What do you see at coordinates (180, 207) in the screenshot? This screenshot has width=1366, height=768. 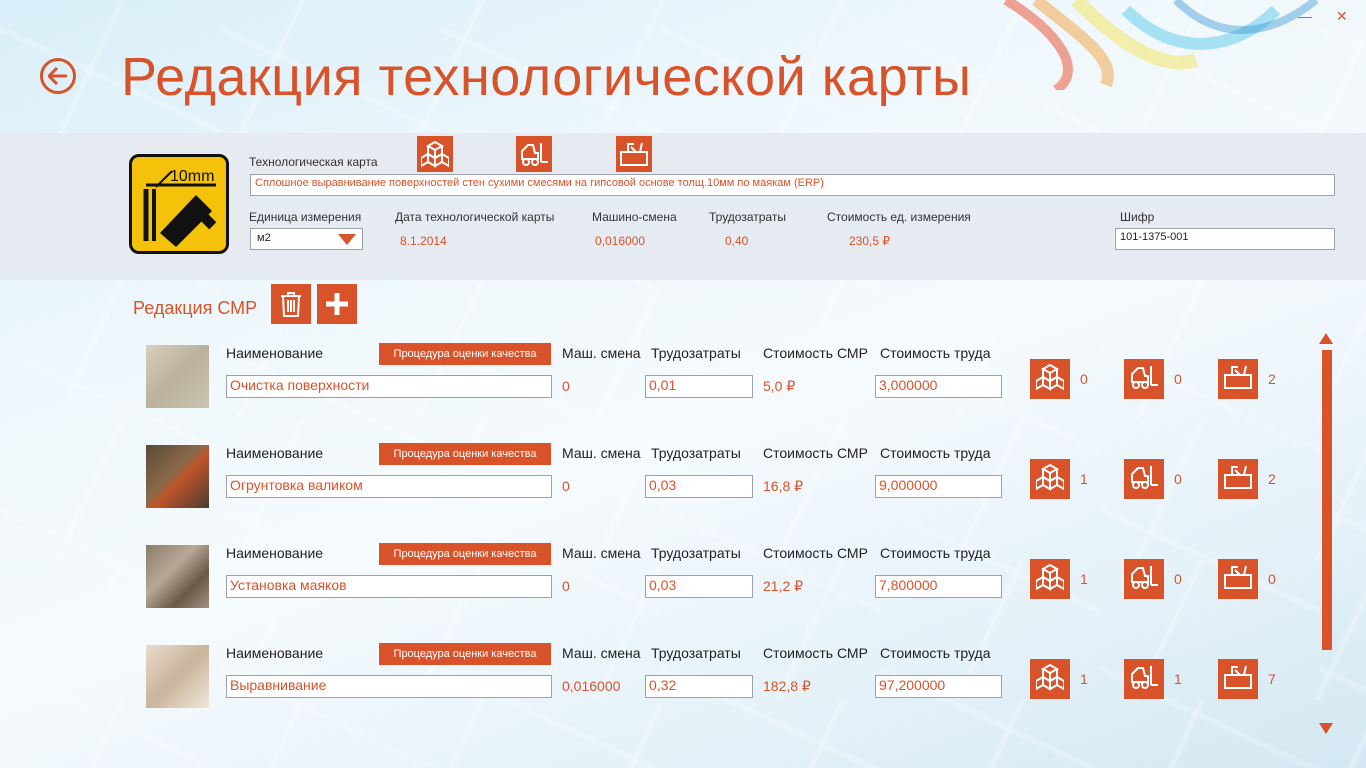 I see `plaster-trowel-icon: 10mm` at bounding box center [180, 207].